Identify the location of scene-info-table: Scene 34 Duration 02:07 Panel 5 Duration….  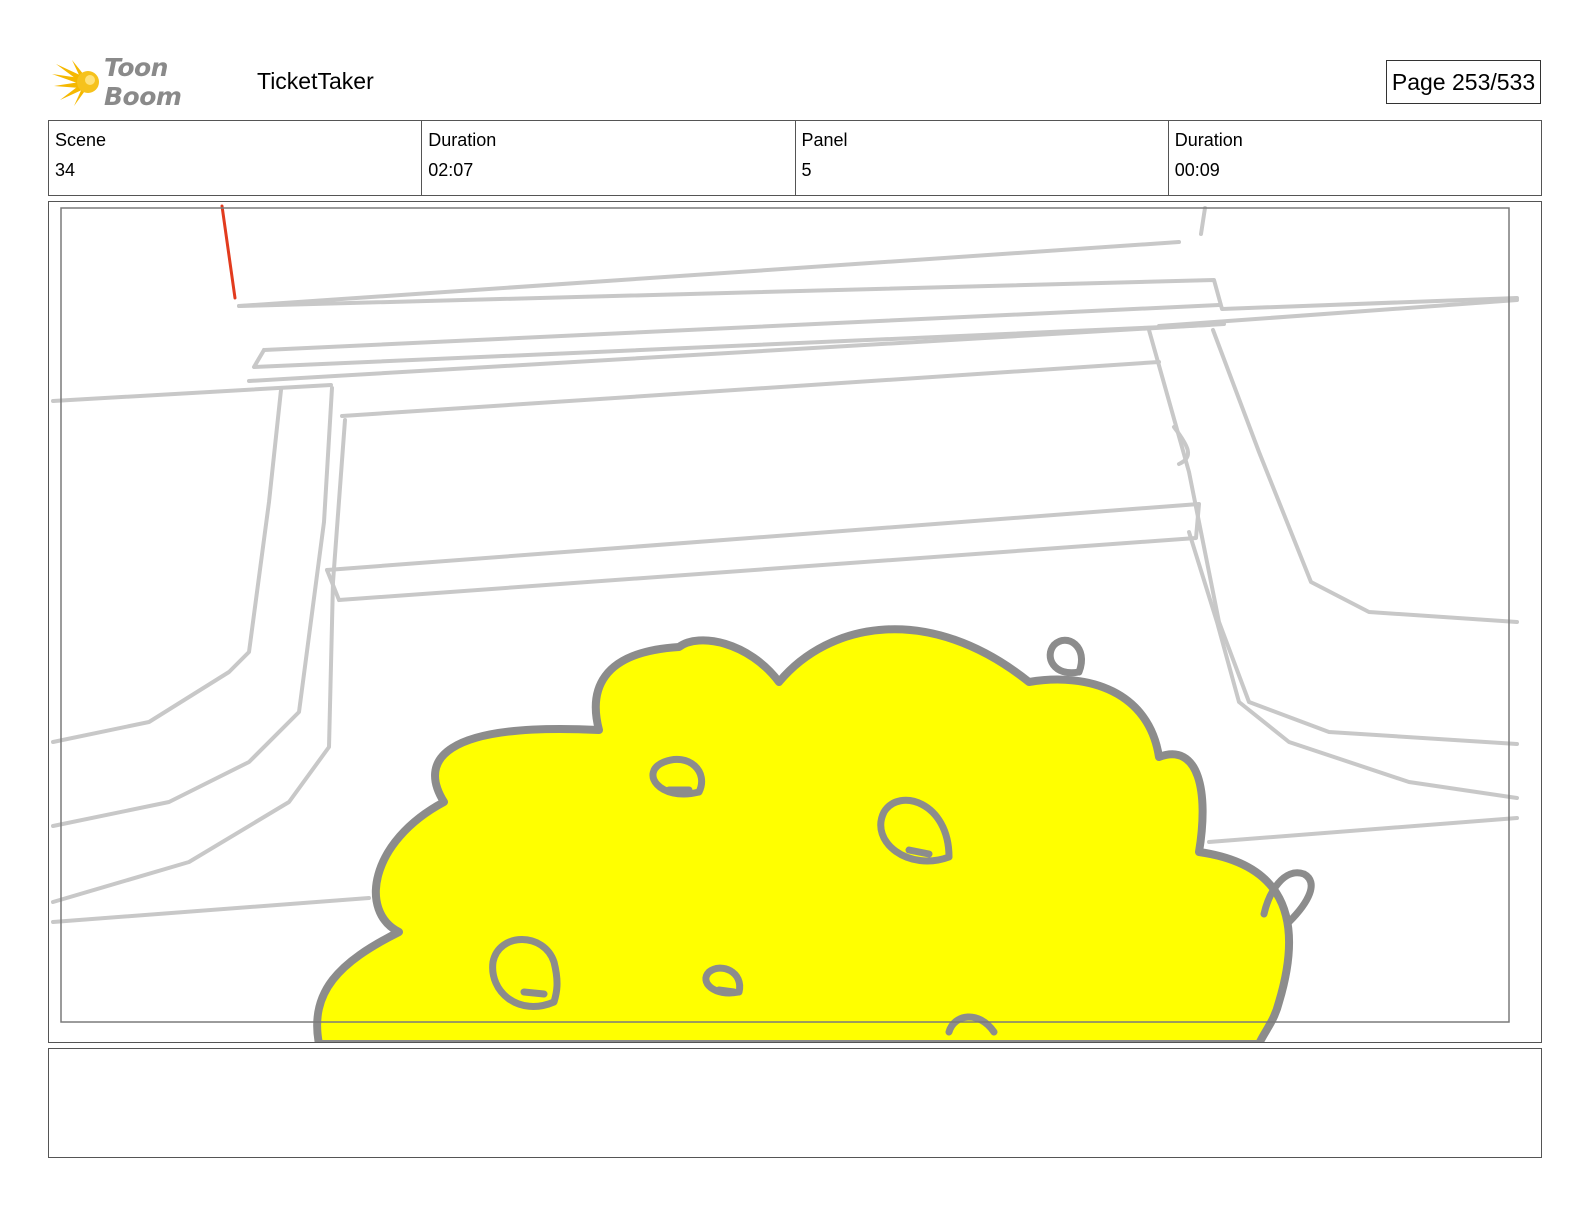
(795, 158).